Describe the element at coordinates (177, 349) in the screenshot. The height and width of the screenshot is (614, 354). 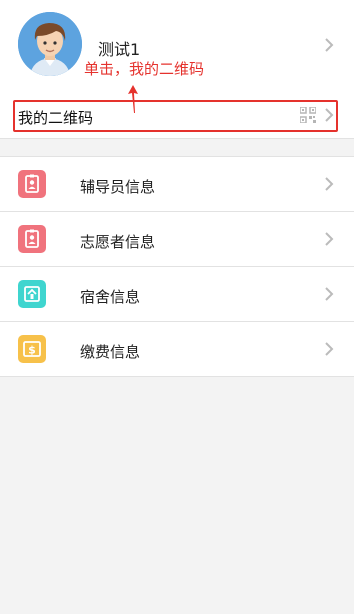
I see `menu-item-payment: $ 缴费信息` at that location.